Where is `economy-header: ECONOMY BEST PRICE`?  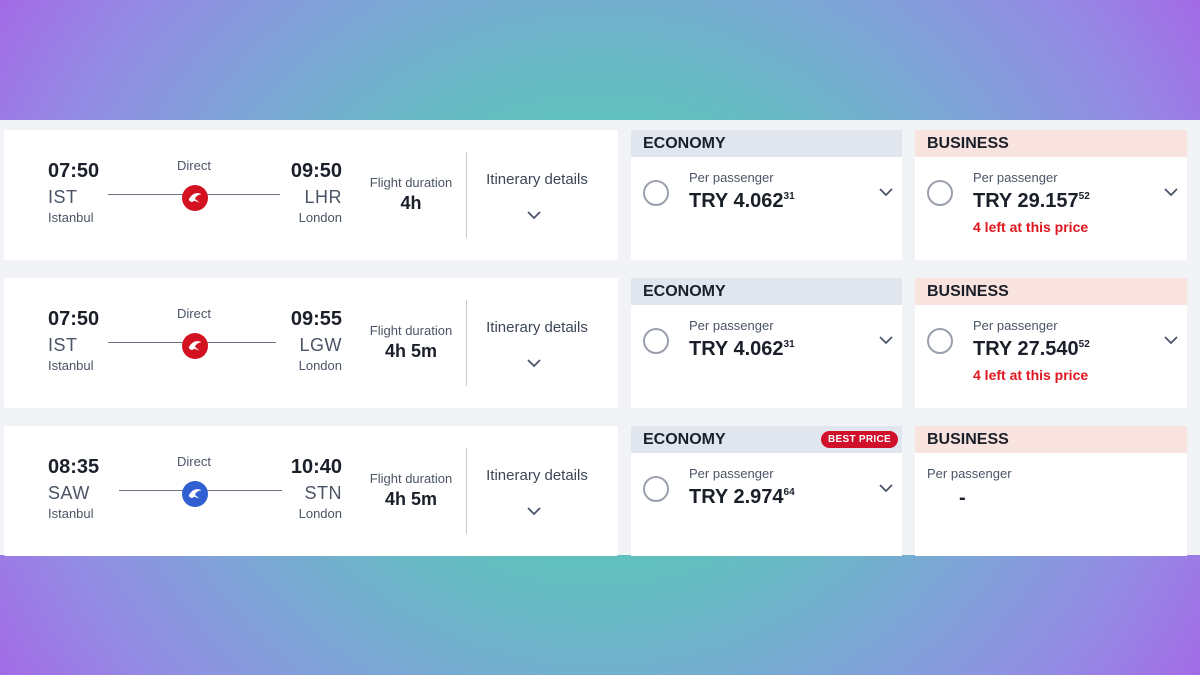
economy-header: ECONOMY BEST PRICE is located at coordinates (766, 439).